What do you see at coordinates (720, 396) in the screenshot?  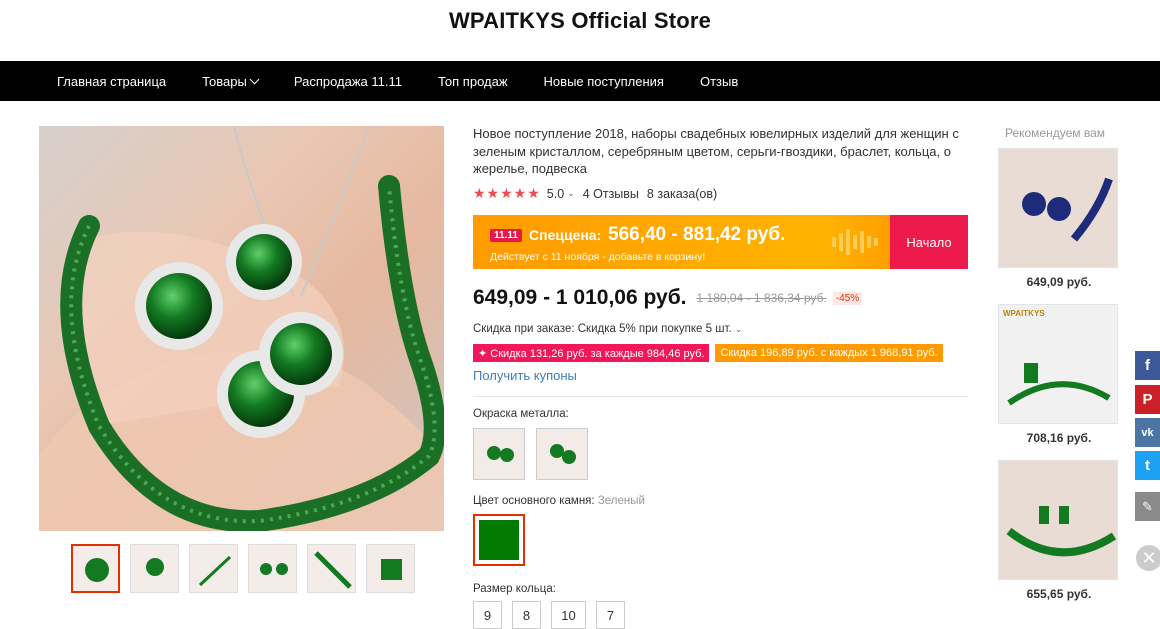 I see `divider` at bounding box center [720, 396].